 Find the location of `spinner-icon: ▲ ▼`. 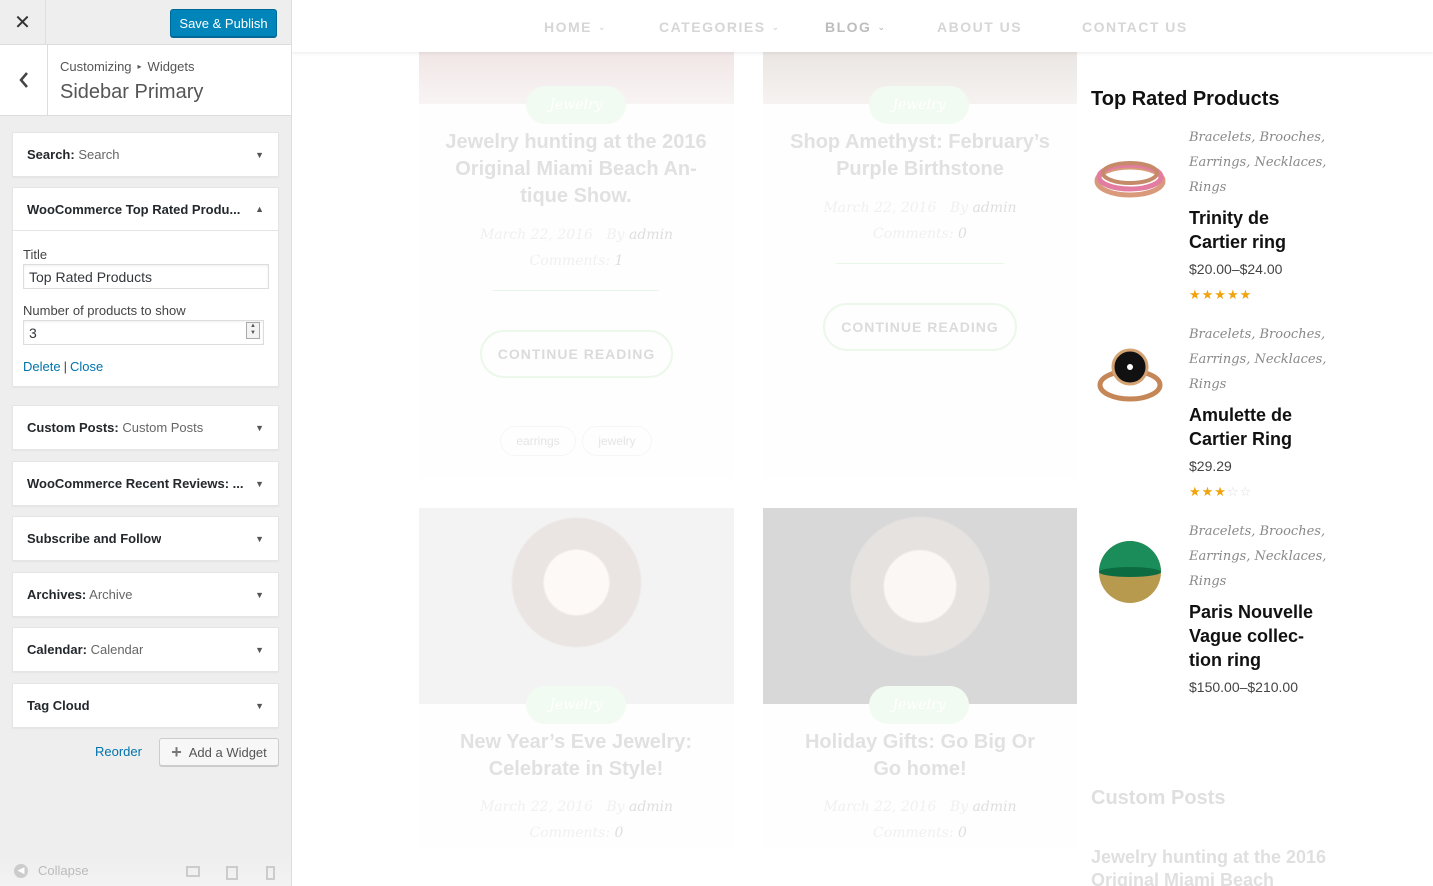

spinner-icon: ▲ ▼ is located at coordinates (253, 330).